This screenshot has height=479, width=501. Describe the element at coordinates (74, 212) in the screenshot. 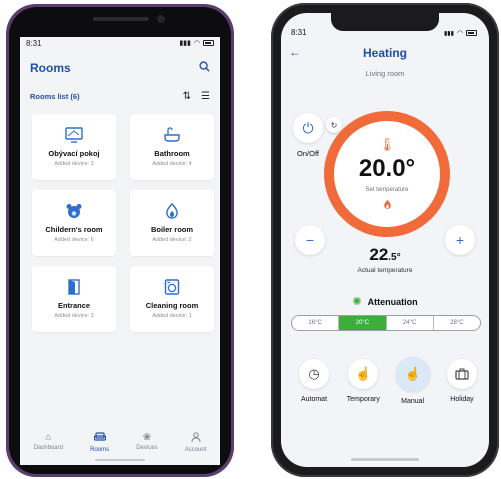

I see `teddy-bear-icon` at that location.